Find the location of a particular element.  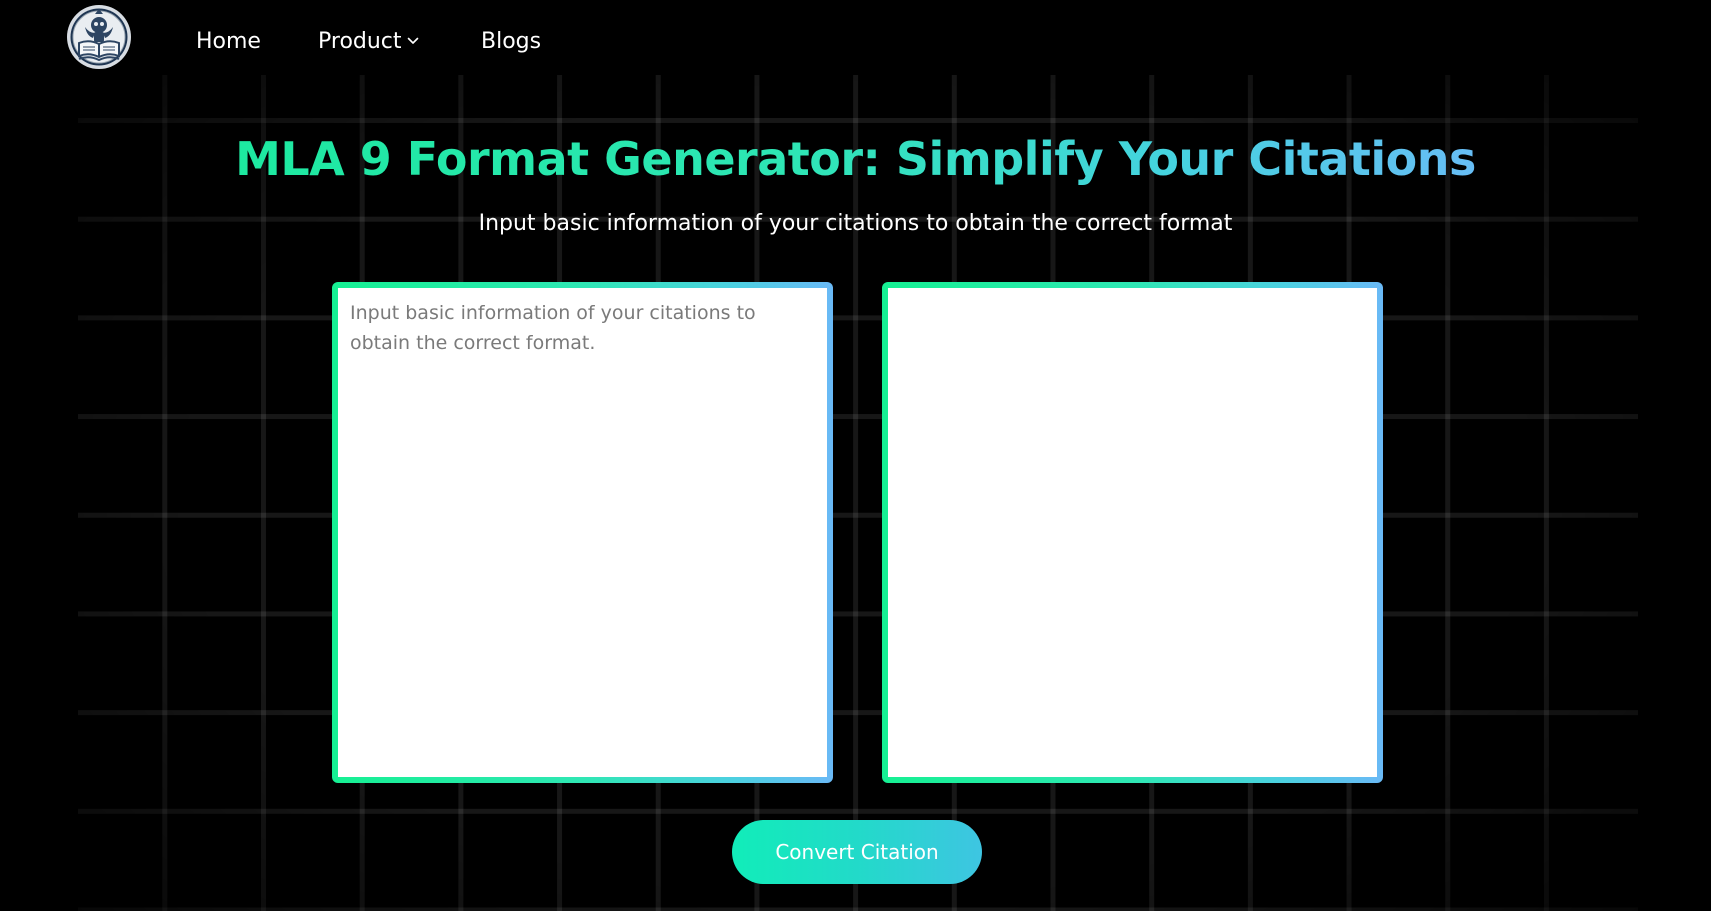

nav-home-label: Home is located at coordinates (228, 41).